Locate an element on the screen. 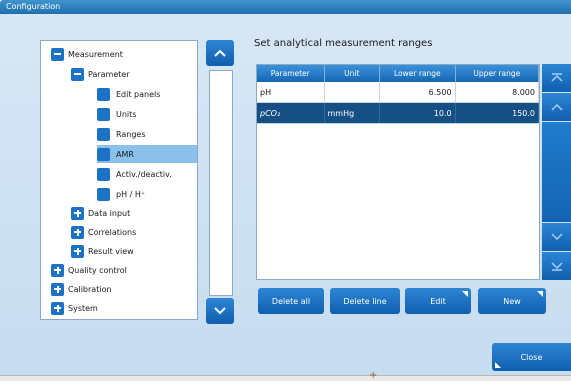 Image resolution: width=571 pixels, height=381 pixels. tree-label: Correlations is located at coordinates (112, 232).